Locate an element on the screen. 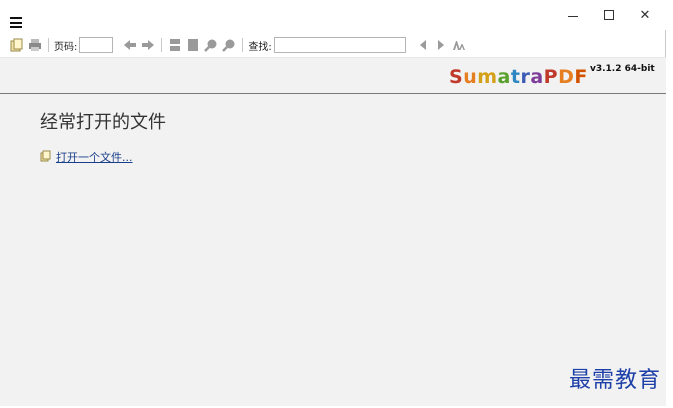 The height and width of the screenshot is (408, 673). maximize-button is located at coordinates (609, 15).